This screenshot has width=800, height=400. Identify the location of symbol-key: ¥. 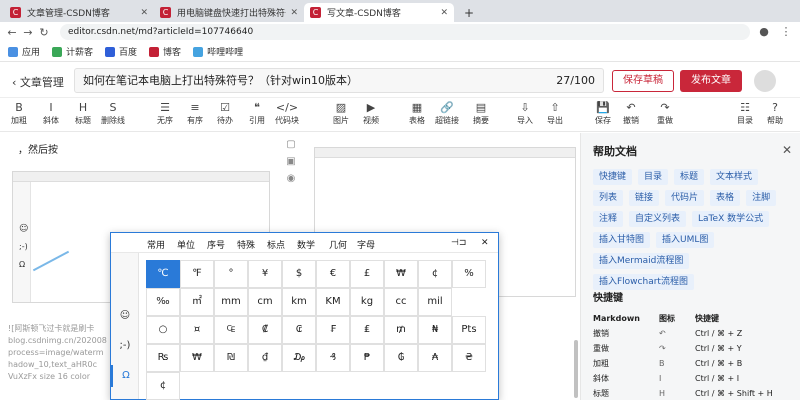
(265, 274).